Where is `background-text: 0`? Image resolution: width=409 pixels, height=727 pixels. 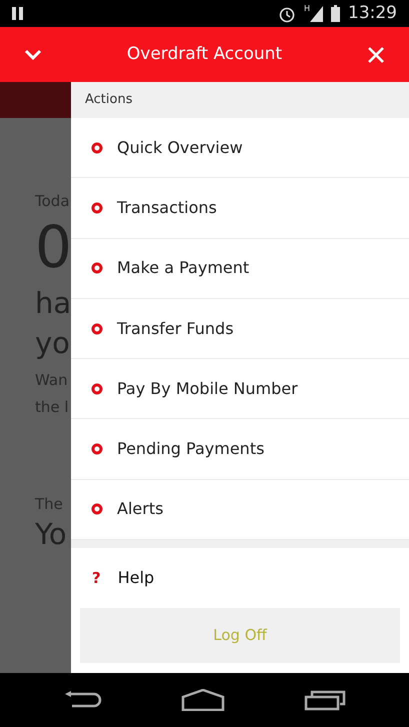
background-text: 0 is located at coordinates (53, 247).